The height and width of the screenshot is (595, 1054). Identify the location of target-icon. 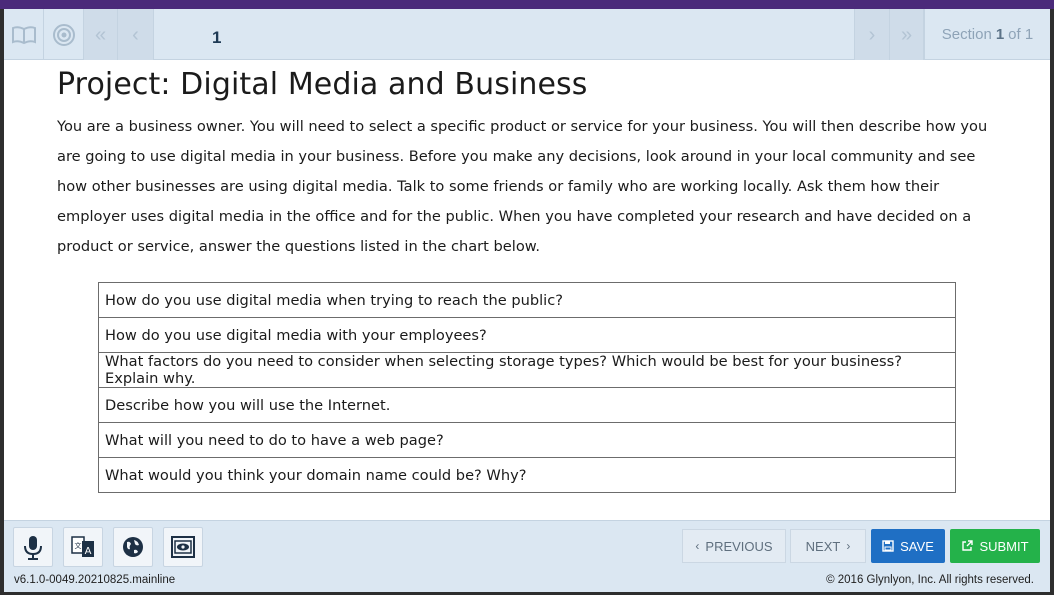
(63, 34).